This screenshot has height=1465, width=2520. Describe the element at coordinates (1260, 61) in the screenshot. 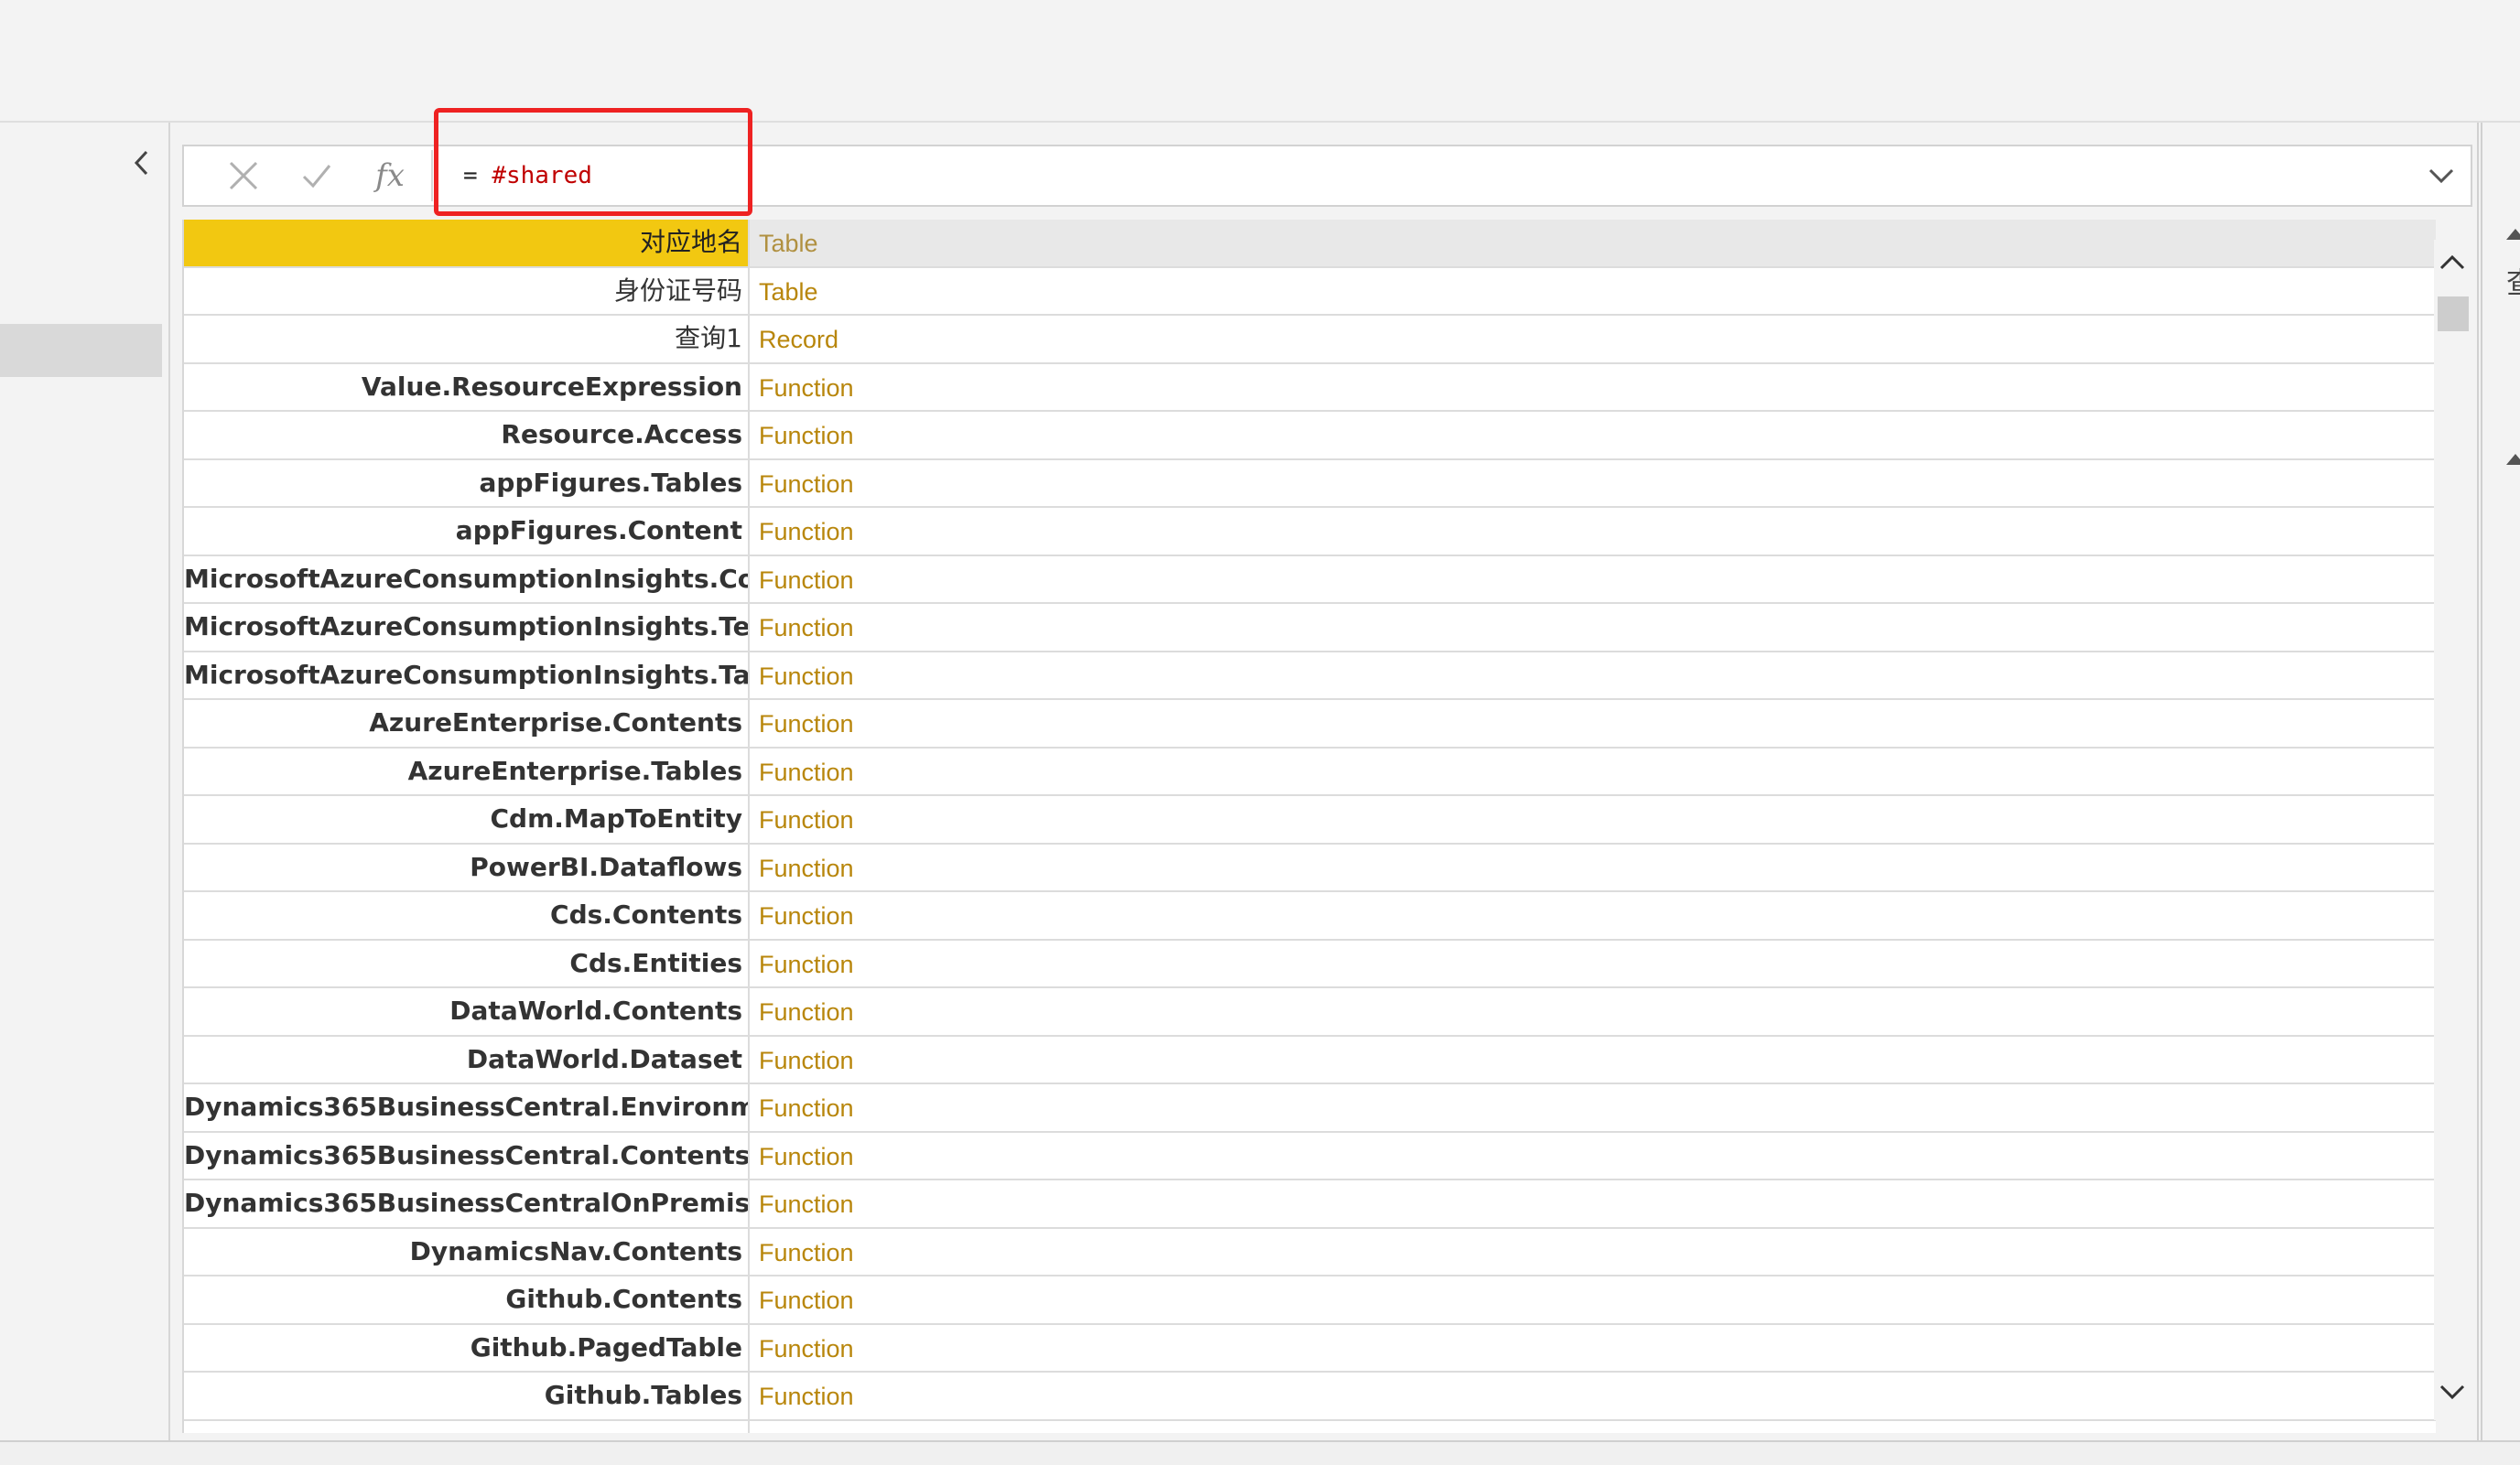

I see `ribbon-area` at that location.